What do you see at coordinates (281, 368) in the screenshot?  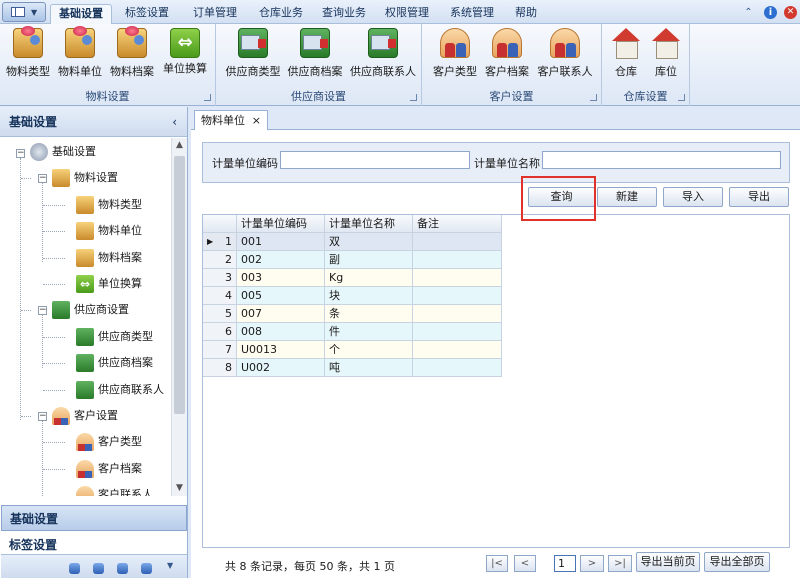 I see `cell-code: U002` at bounding box center [281, 368].